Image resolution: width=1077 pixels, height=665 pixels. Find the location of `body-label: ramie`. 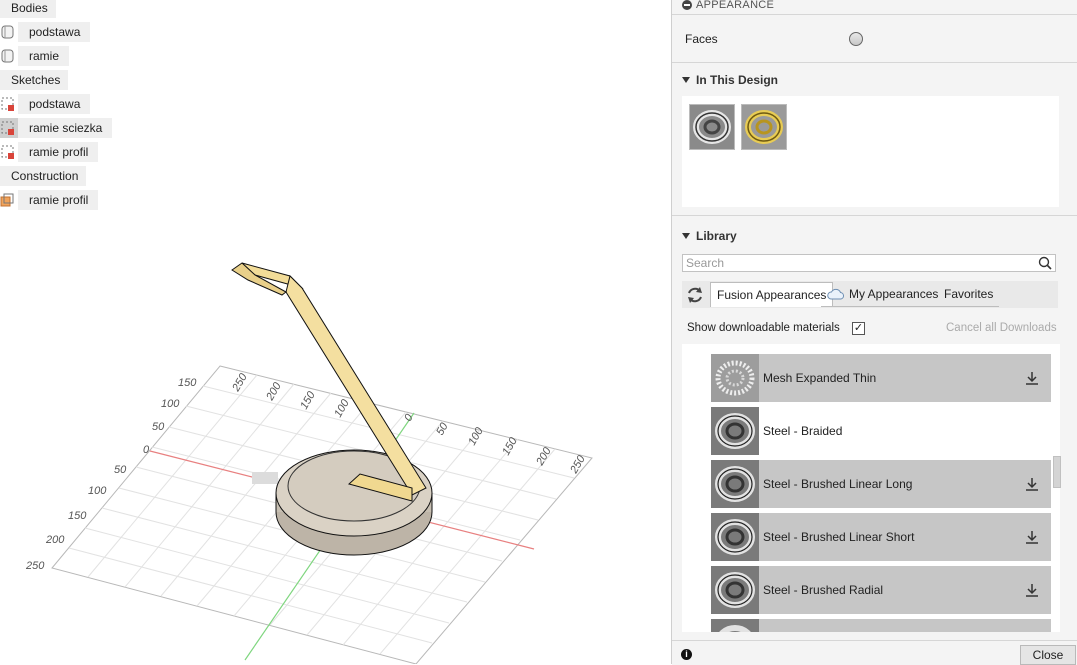

body-label: ramie is located at coordinates (44, 56).